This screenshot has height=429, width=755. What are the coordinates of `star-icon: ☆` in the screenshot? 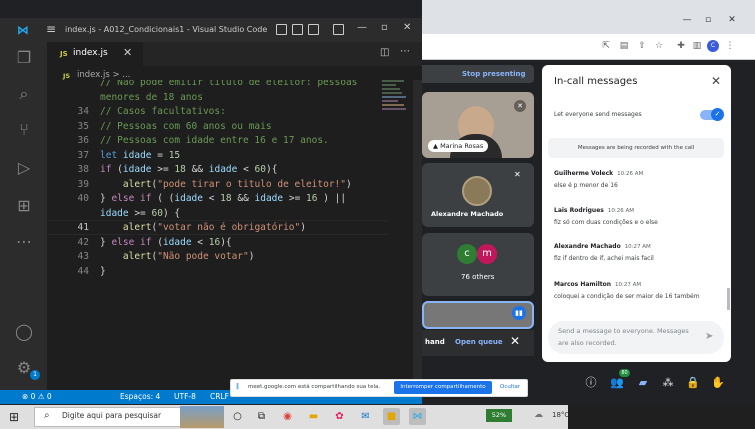 It's located at (659, 46).